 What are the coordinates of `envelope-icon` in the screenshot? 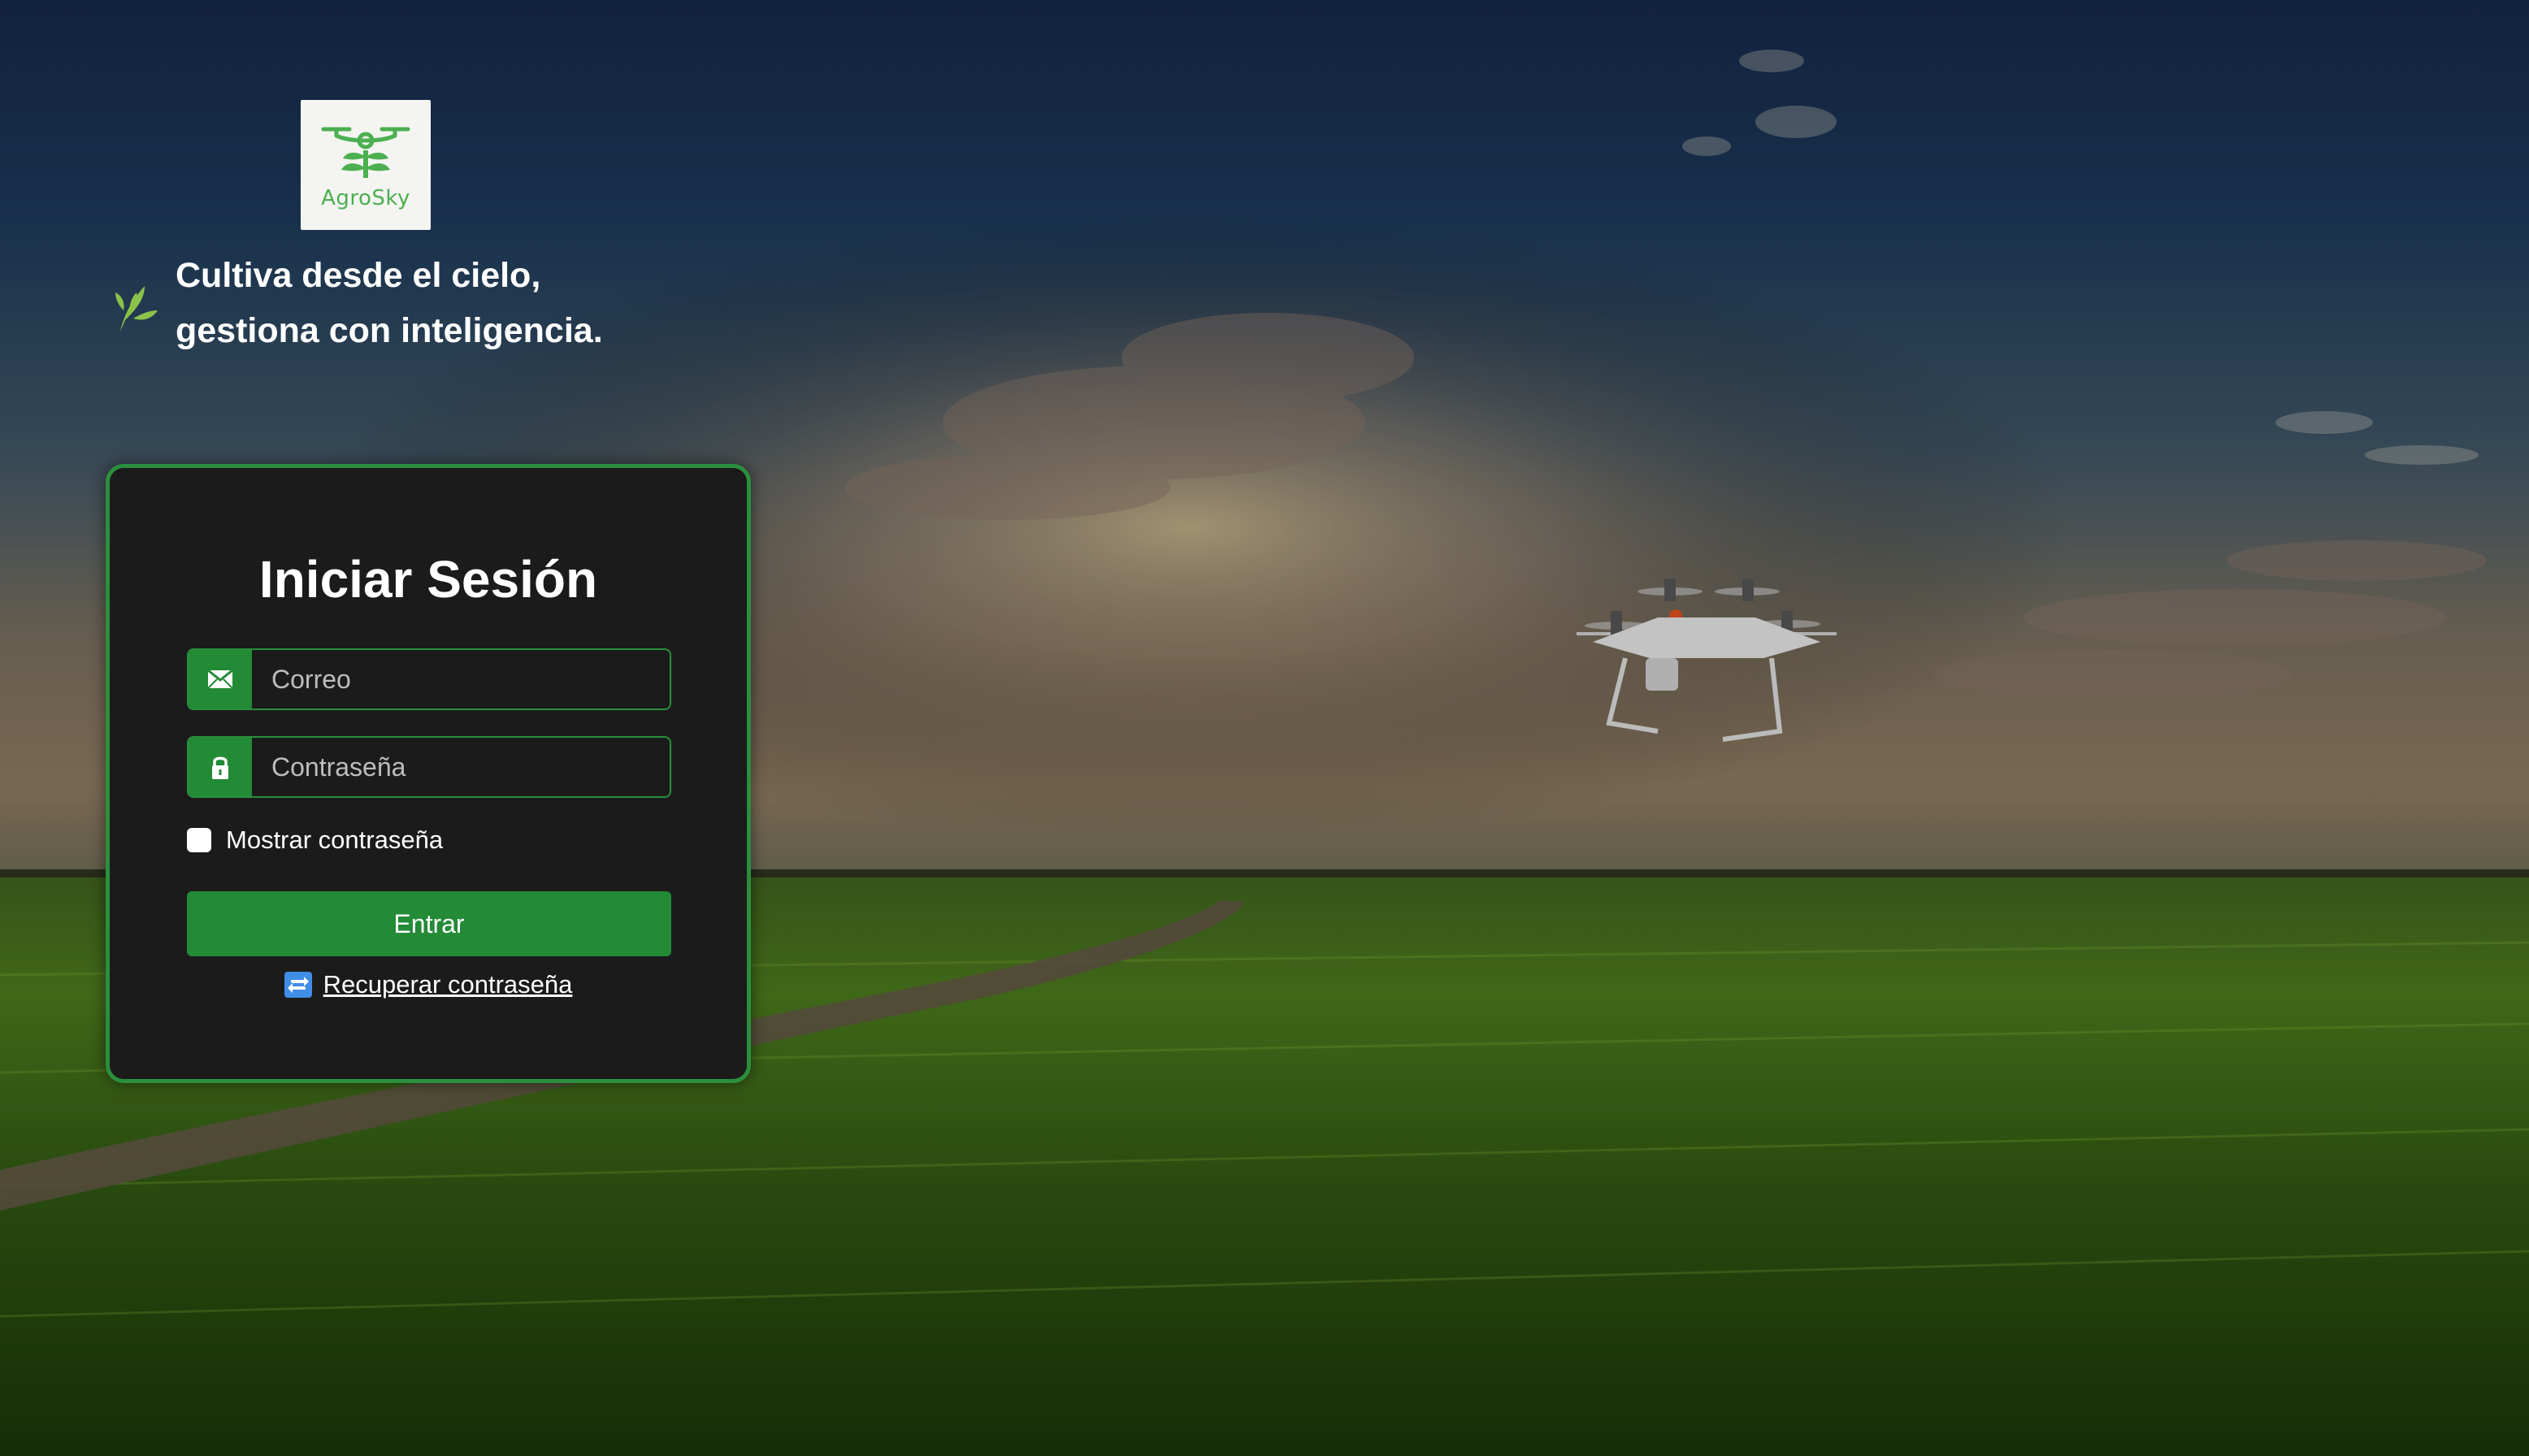 It's located at (220, 679).